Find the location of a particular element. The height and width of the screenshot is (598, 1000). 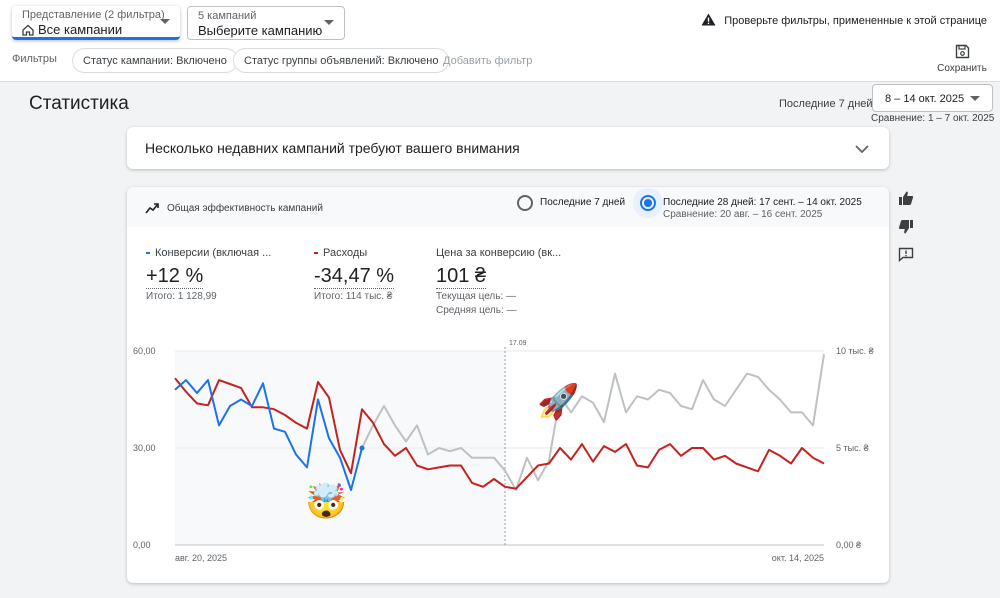

radio-last-7-days-label: Последние 7 дней is located at coordinates (583, 202).